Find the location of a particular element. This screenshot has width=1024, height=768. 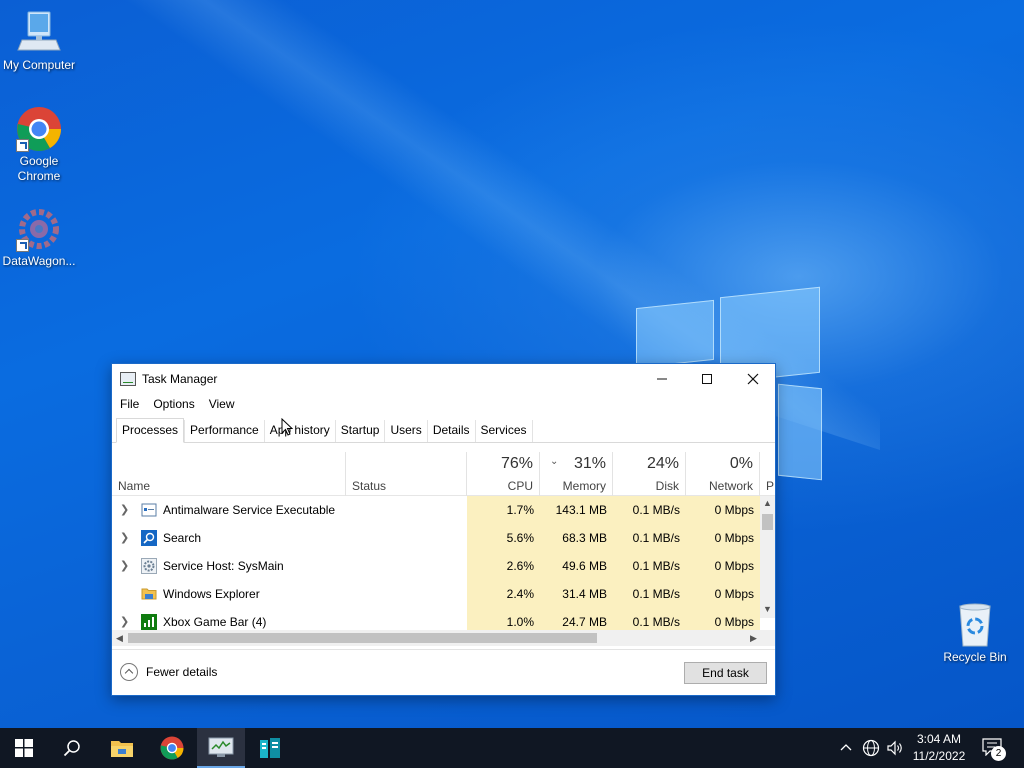

search-icon is located at coordinates (71, 748).